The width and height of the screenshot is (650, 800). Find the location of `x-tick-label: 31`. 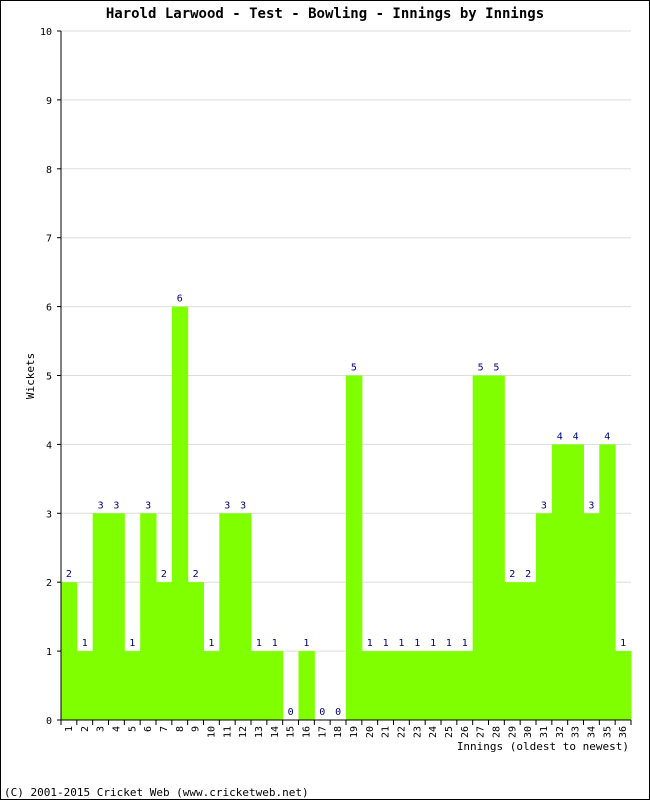

x-tick-label: 31 is located at coordinates (544, 732).